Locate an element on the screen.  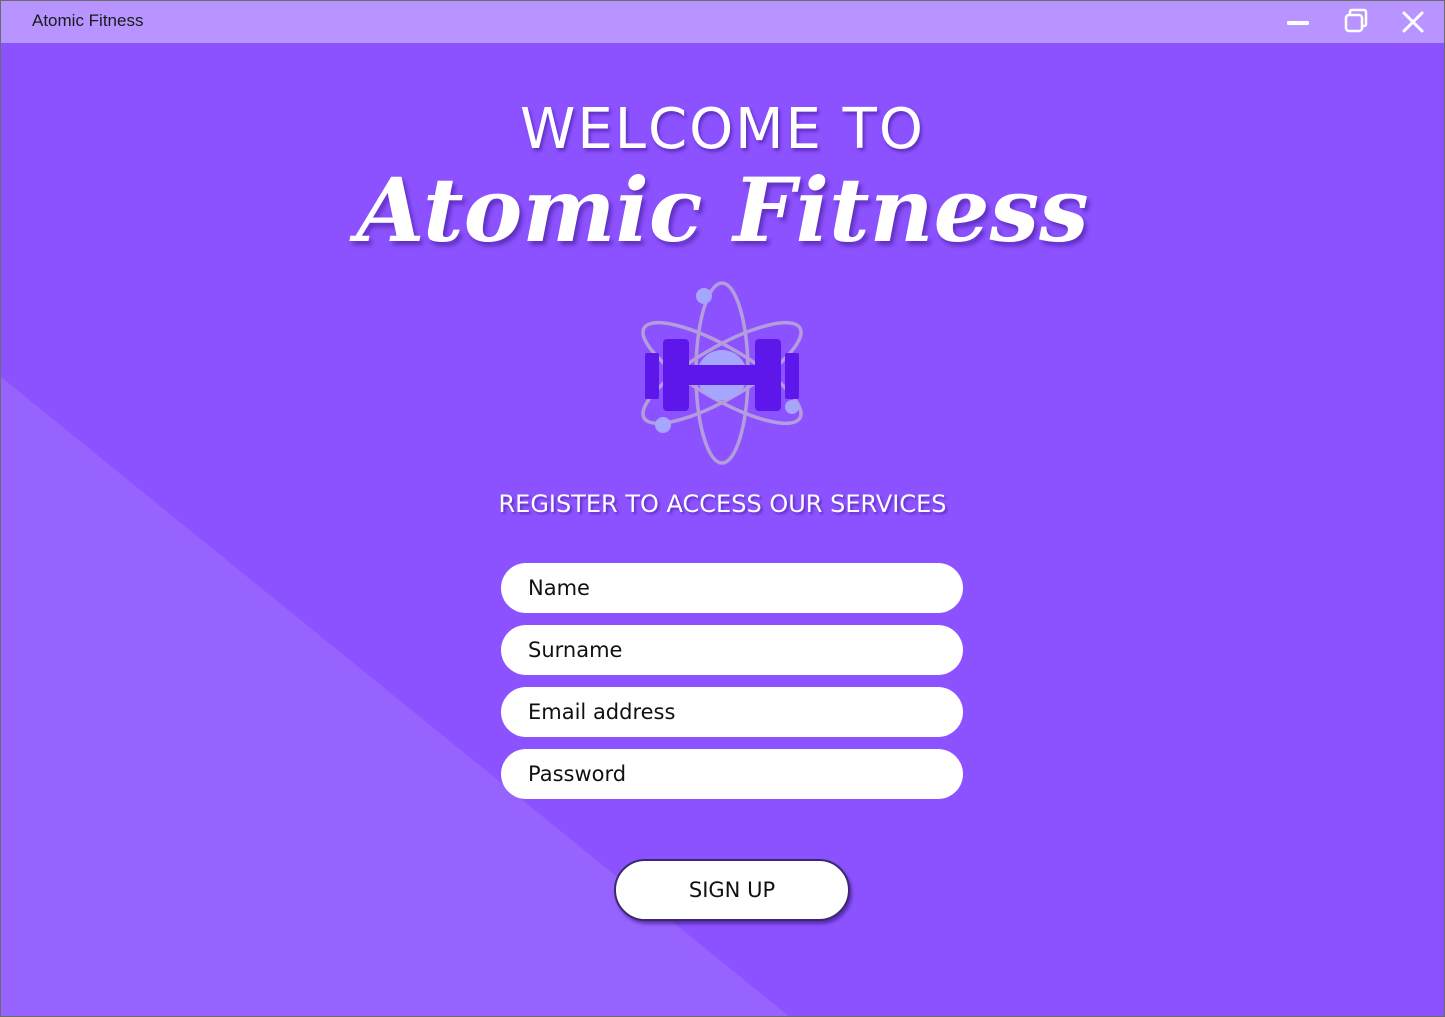
sign-up-button: SIGN UP is located at coordinates (732, 890).